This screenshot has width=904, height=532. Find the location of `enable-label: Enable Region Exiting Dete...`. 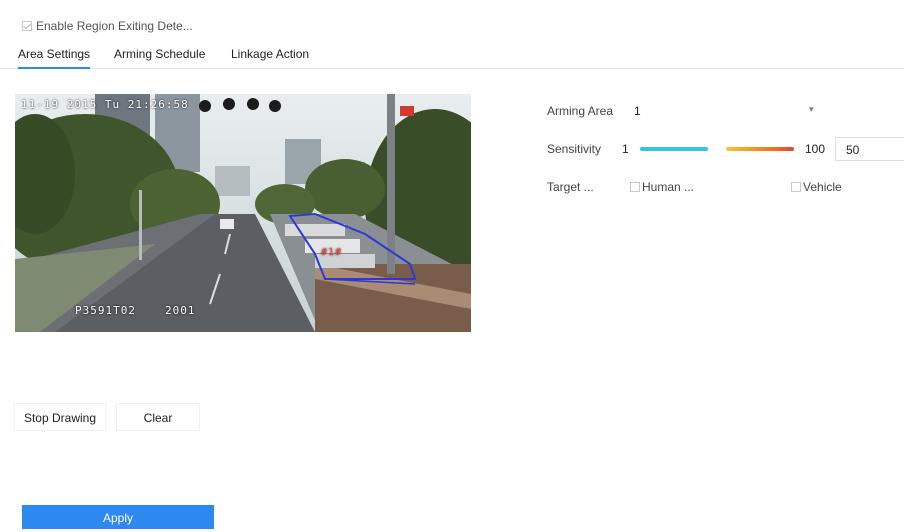

enable-label: Enable Region Exiting Dete... is located at coordinates (114, 26).